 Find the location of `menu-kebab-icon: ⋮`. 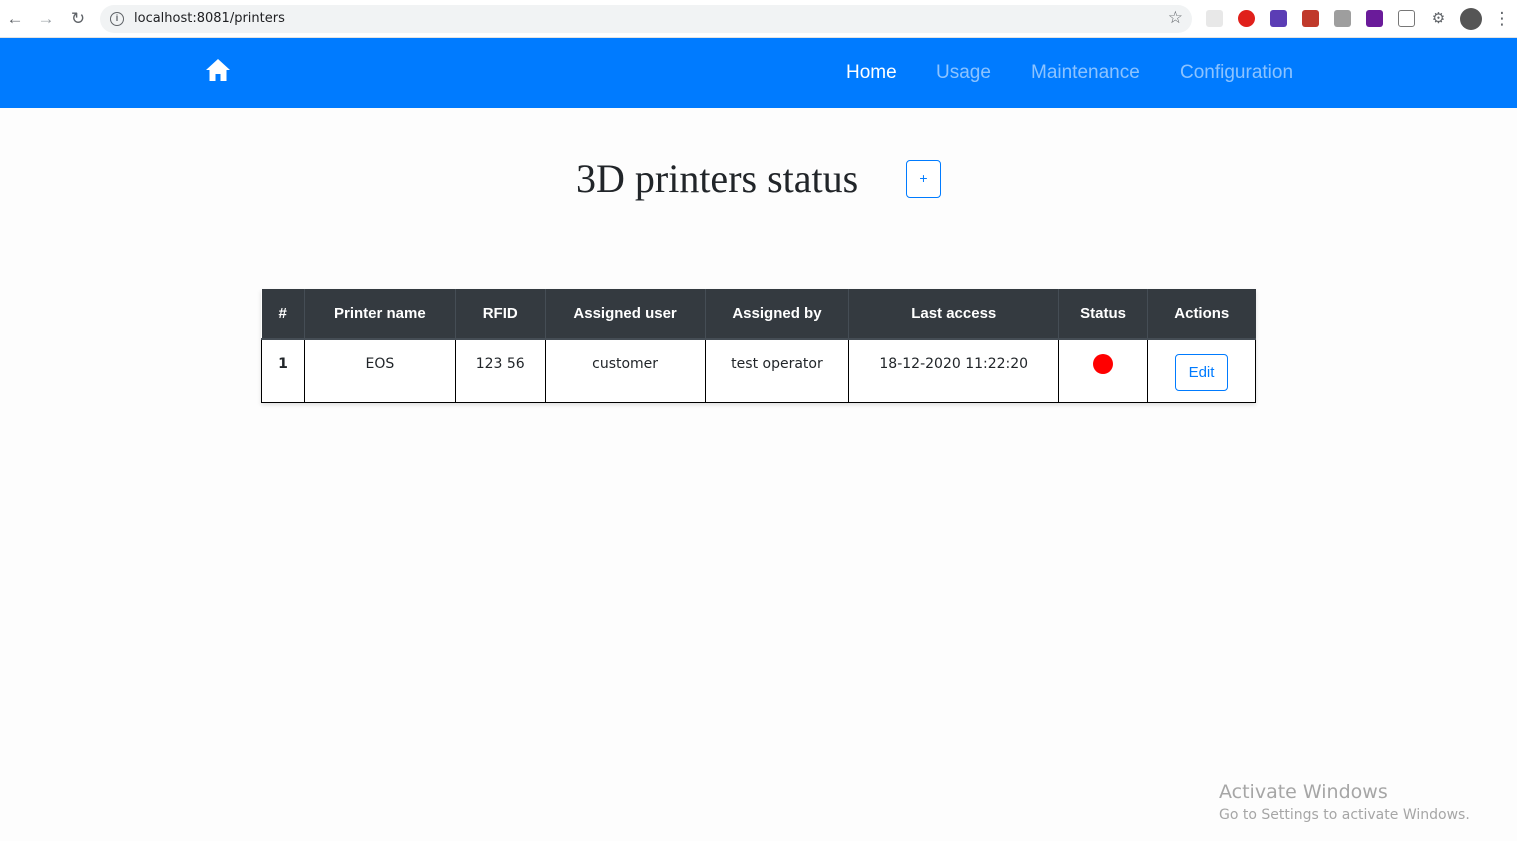

menu-kebab-icon: ⋮ is located at coordinates (1502, 19).